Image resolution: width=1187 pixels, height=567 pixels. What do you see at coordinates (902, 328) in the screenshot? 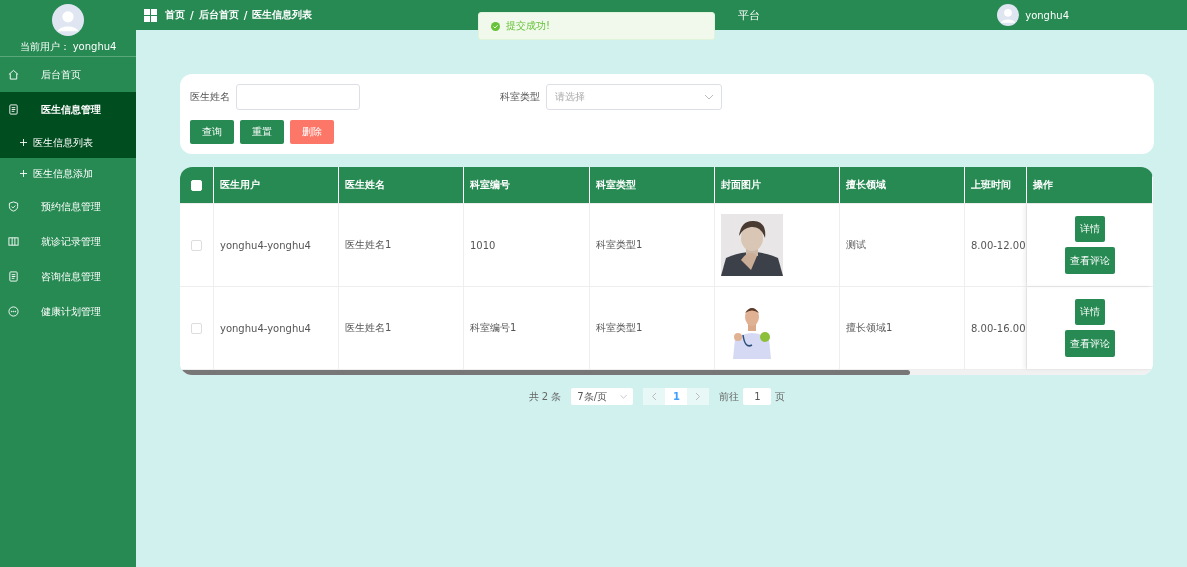
I see `table-cell: 擅长领域1` at bounding box center [902, 328].